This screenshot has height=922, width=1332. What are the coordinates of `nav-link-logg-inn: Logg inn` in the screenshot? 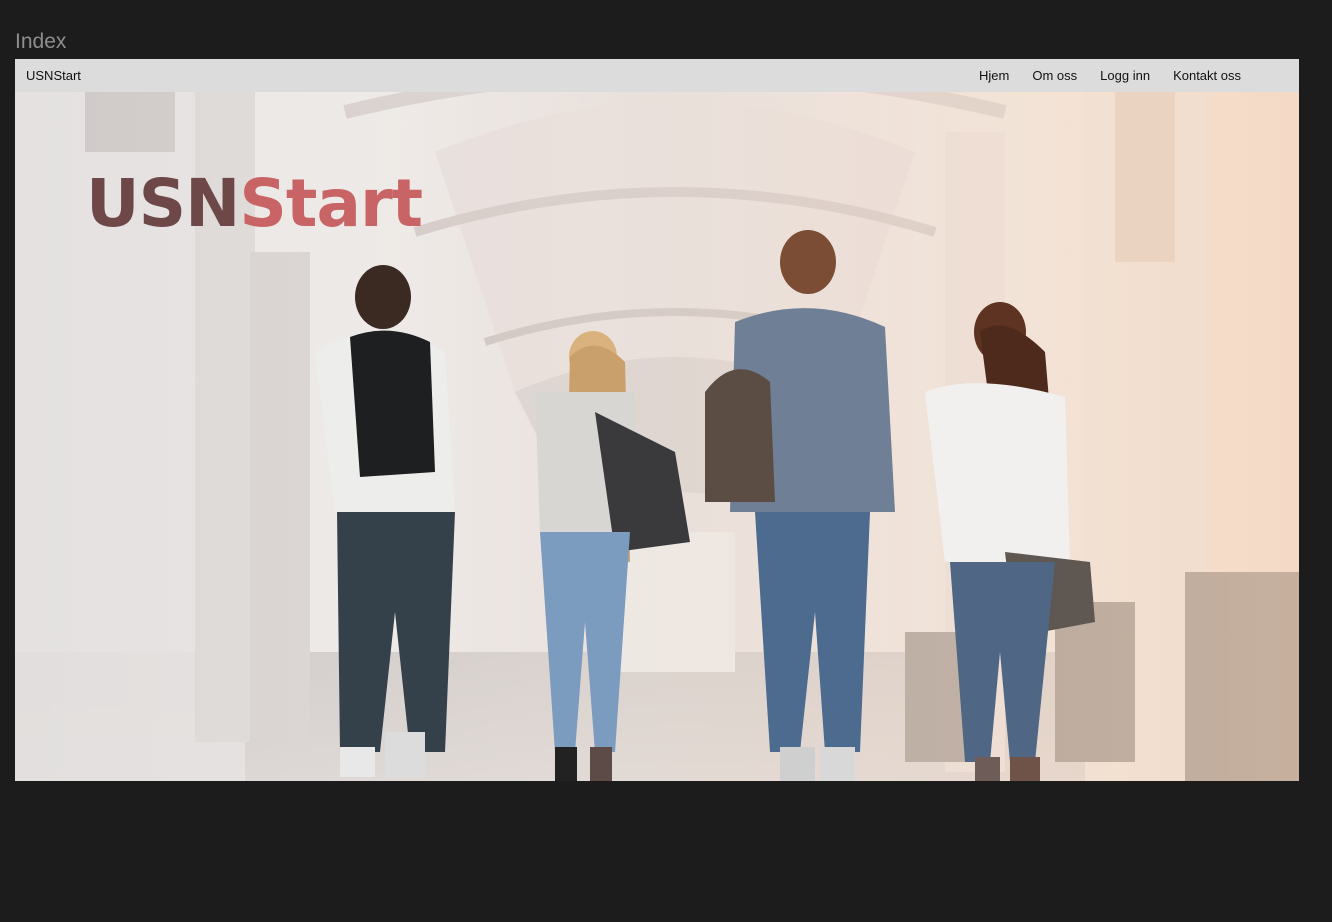 It's located at (1125, 75).